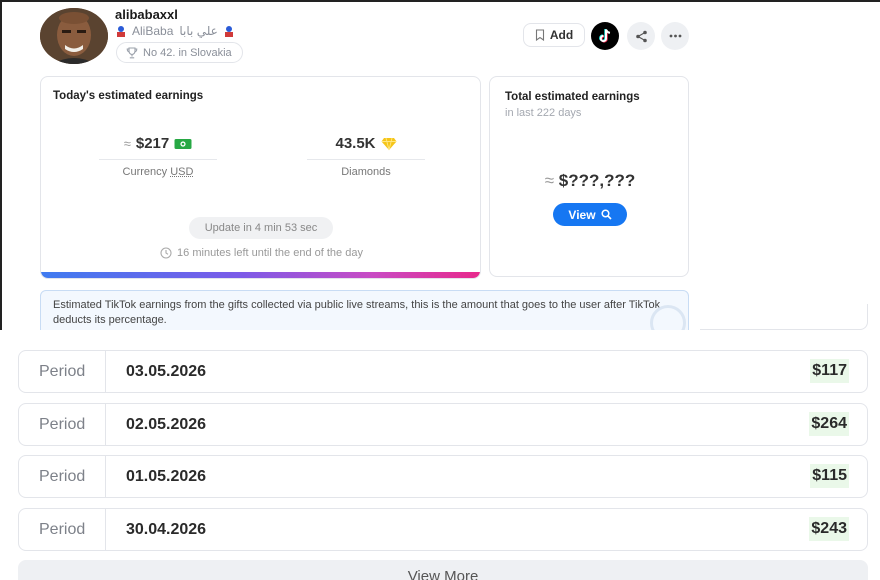  I want to click on tiktok-icon, so click(605, 36).